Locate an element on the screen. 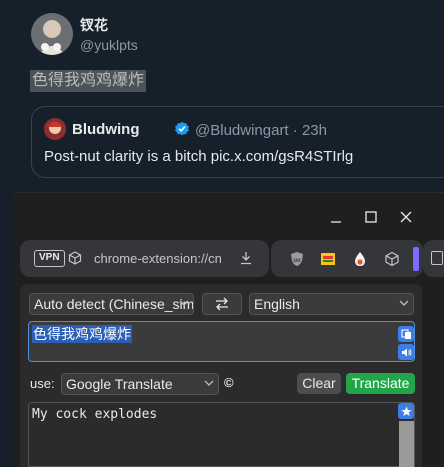  close-icon is located at coordinates (406, 217).